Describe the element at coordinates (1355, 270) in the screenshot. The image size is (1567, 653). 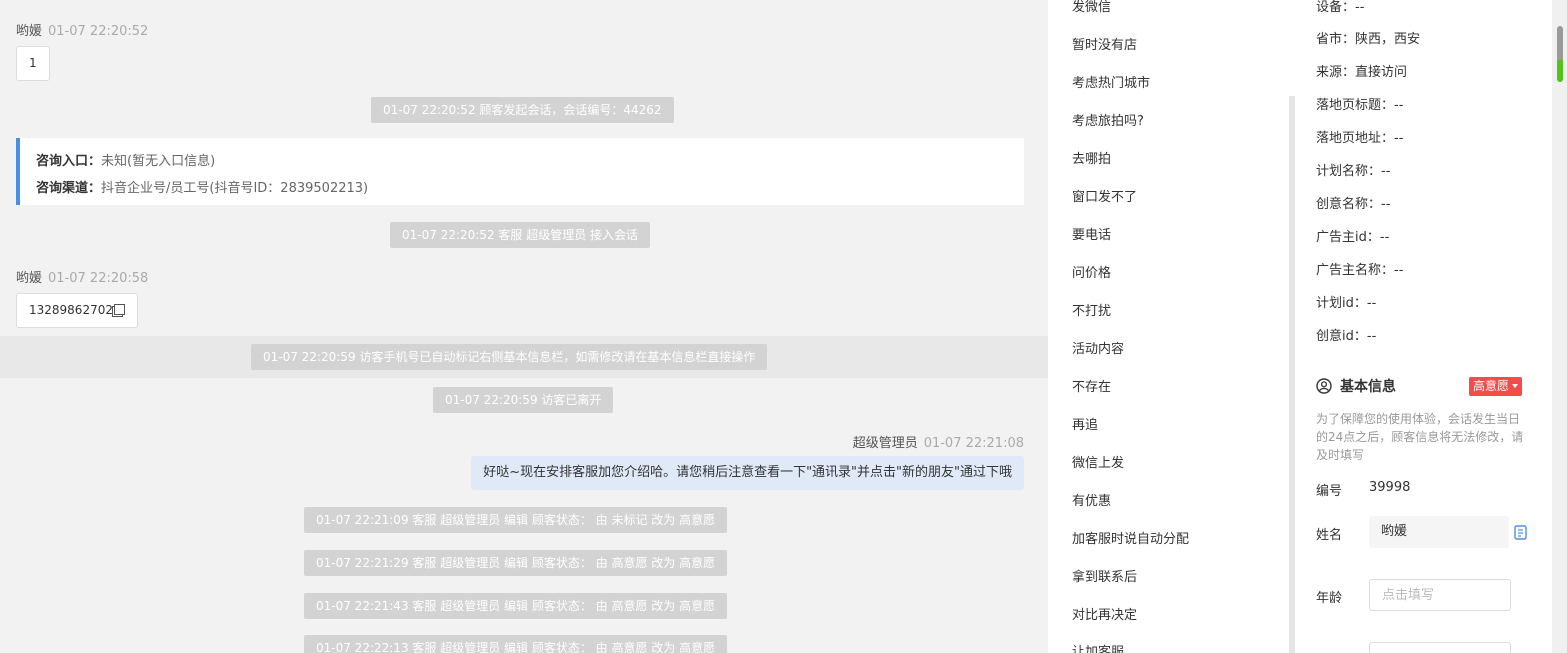
I see `info-label: 广告主名称：` at that location.